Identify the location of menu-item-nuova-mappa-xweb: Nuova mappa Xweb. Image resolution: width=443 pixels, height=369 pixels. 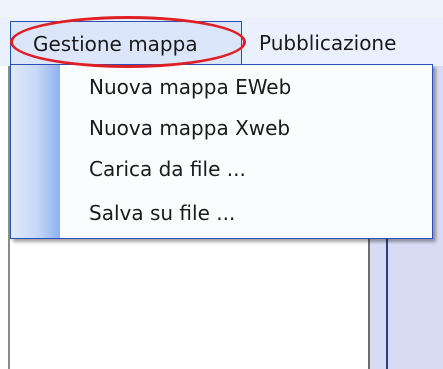
(189, 128).